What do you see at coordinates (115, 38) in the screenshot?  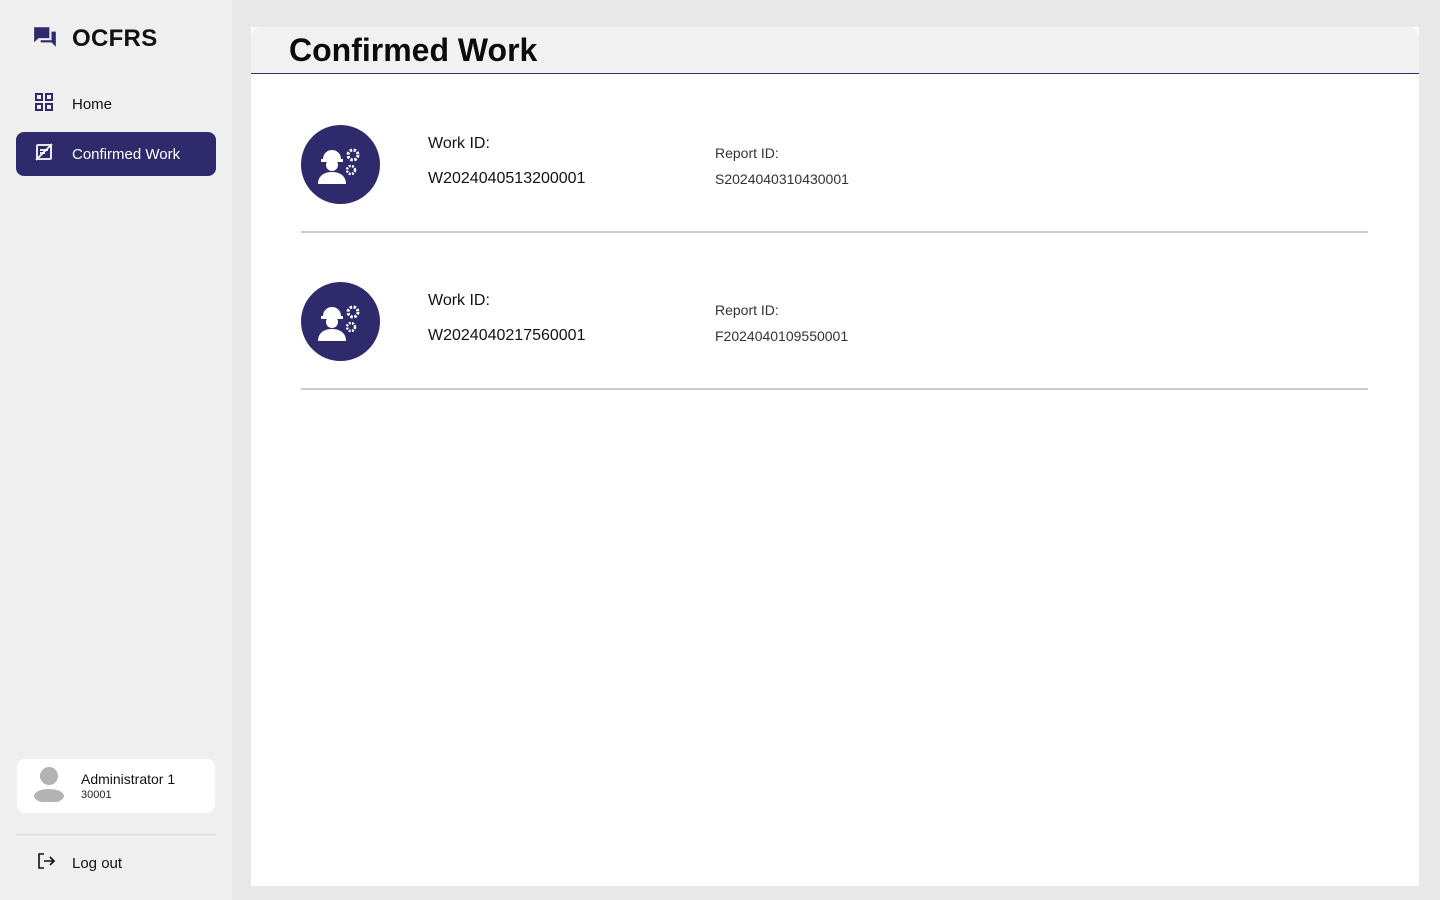 I see `app-title: OCFRS` at bounding box center [115, 38].